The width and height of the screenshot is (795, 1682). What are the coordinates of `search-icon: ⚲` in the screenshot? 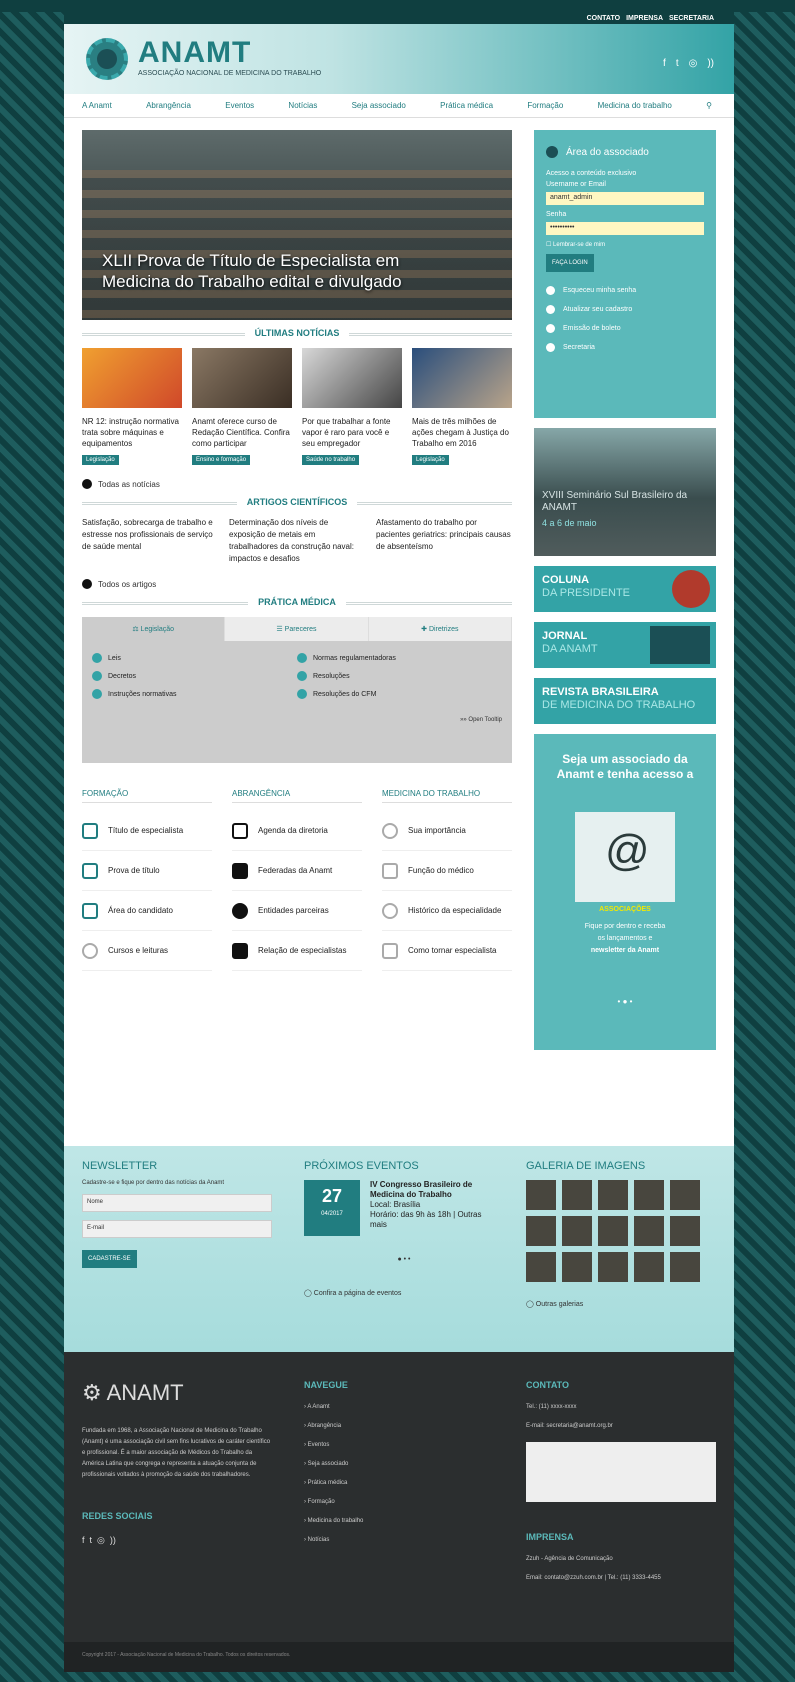 It's located at (709, 105).